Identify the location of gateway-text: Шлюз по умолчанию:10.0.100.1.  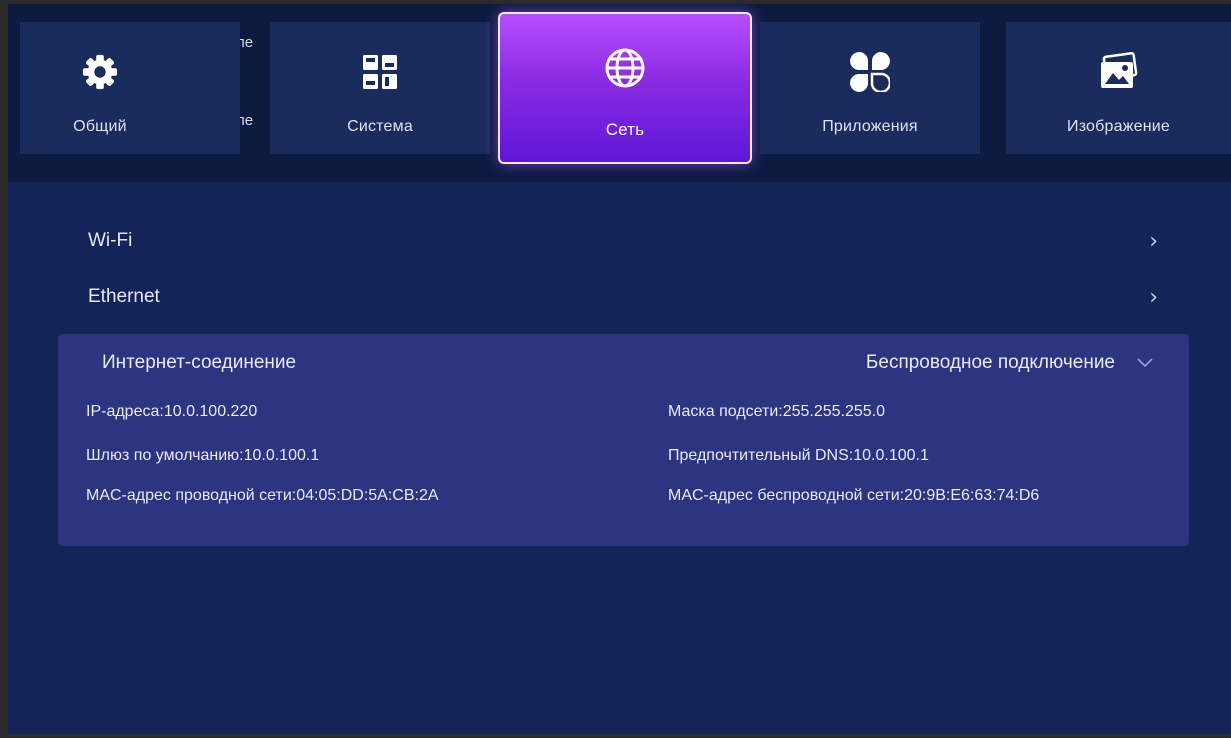
(203, 455).